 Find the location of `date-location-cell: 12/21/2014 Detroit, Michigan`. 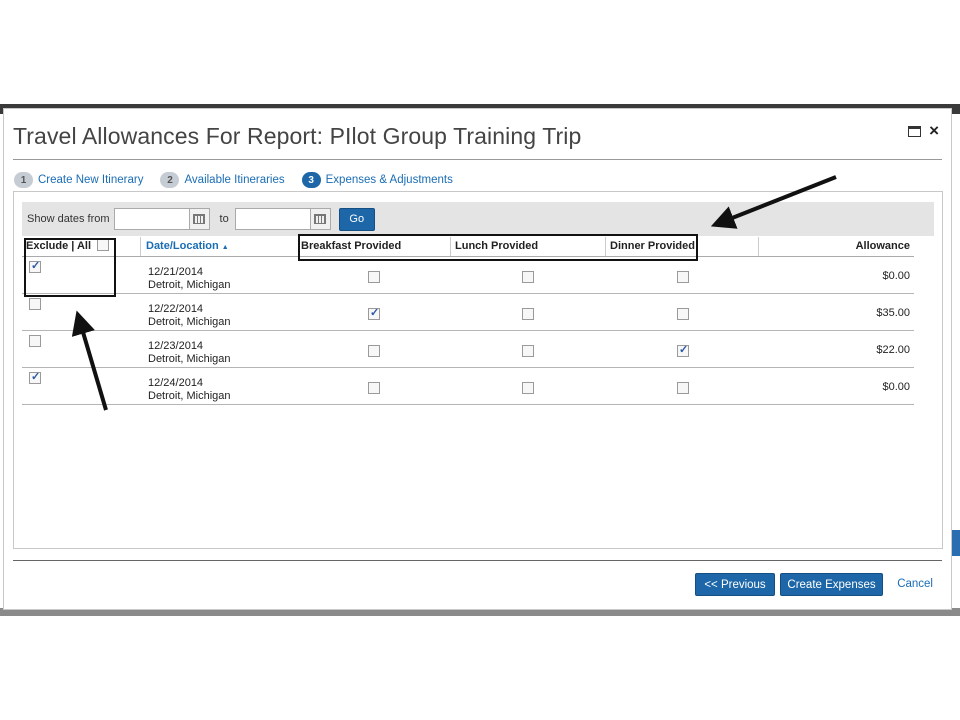

date-location-cell: 12/21/2014 Detroit, Michigan is located at coordinates (189, 278).